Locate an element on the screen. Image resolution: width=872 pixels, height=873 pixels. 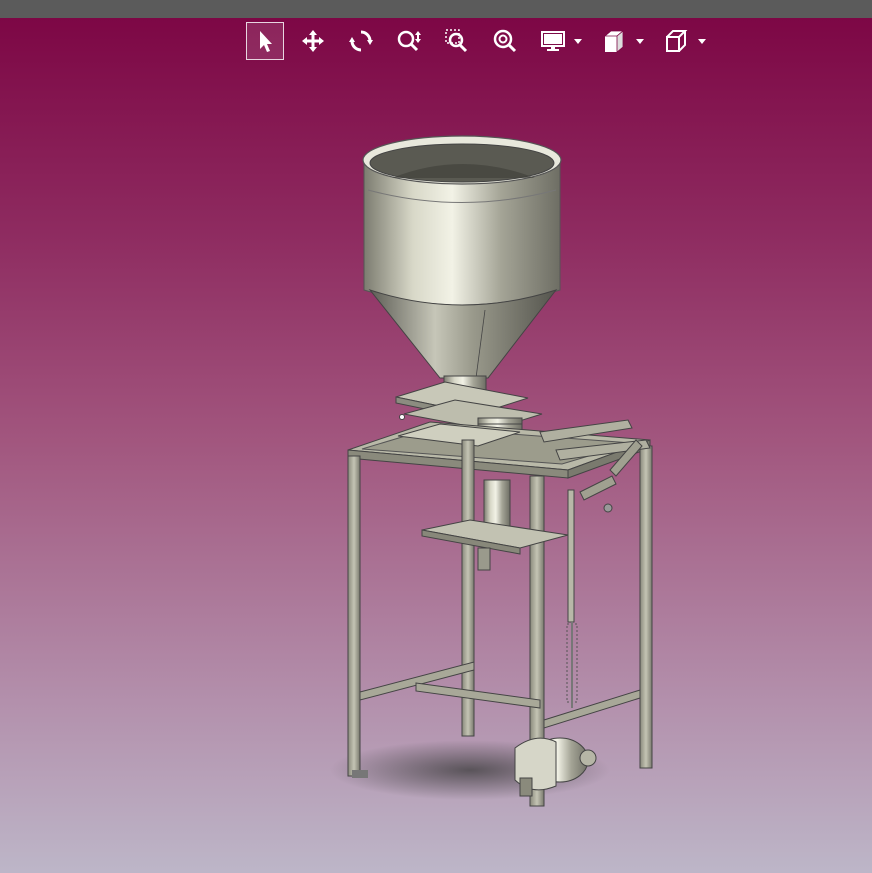
zoom-fit-button is located at coordinates (505, 41).